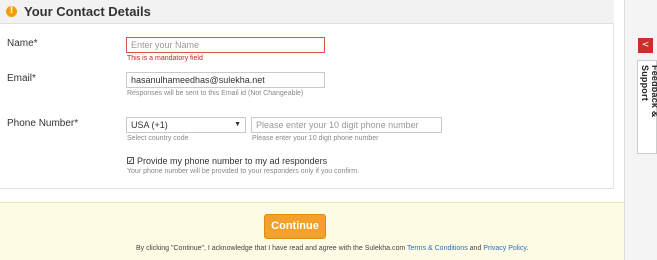 This screenshot has height=260, width=657. What do you see at coordinates (186, 125) in the screenshot?
I see `country-code-select: USA (+1) ▼` at bounding box center [186, 125].